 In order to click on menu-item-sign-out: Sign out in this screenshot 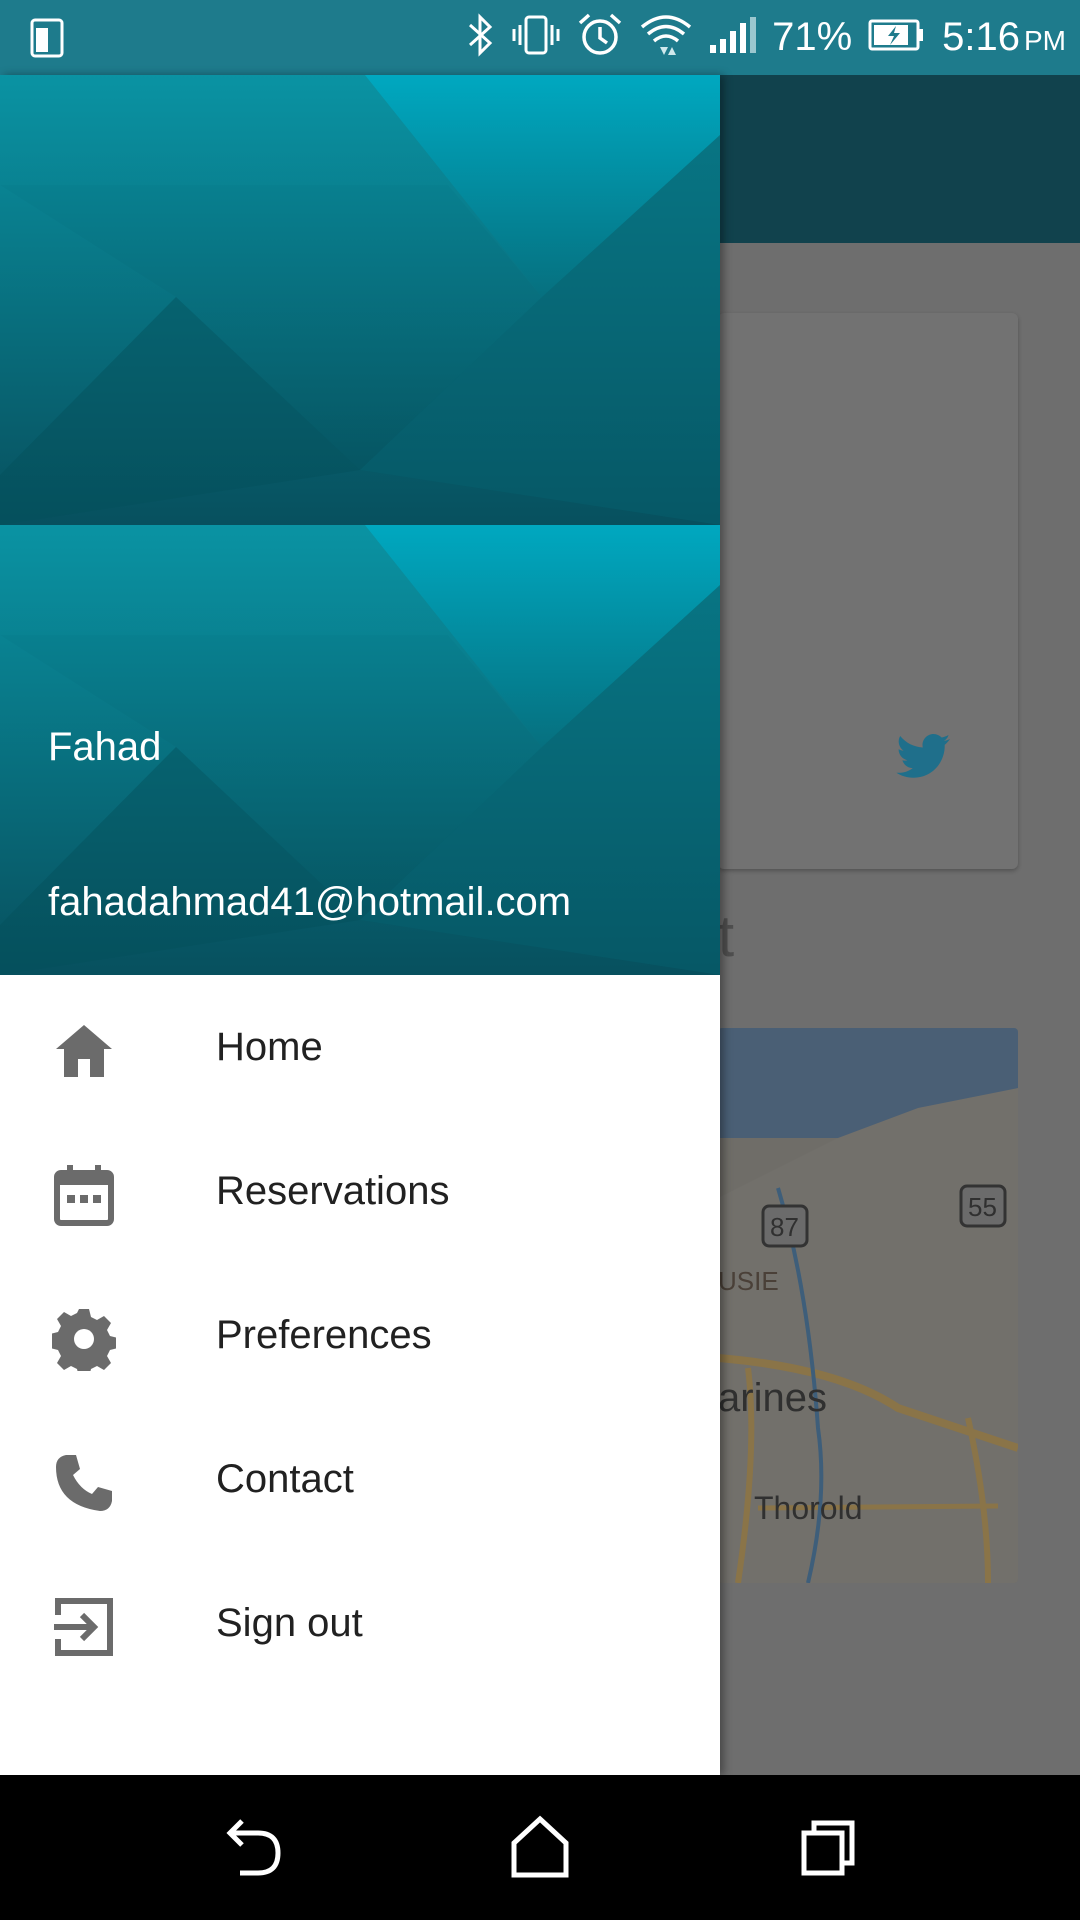, I will do `click(360, 1623)`.